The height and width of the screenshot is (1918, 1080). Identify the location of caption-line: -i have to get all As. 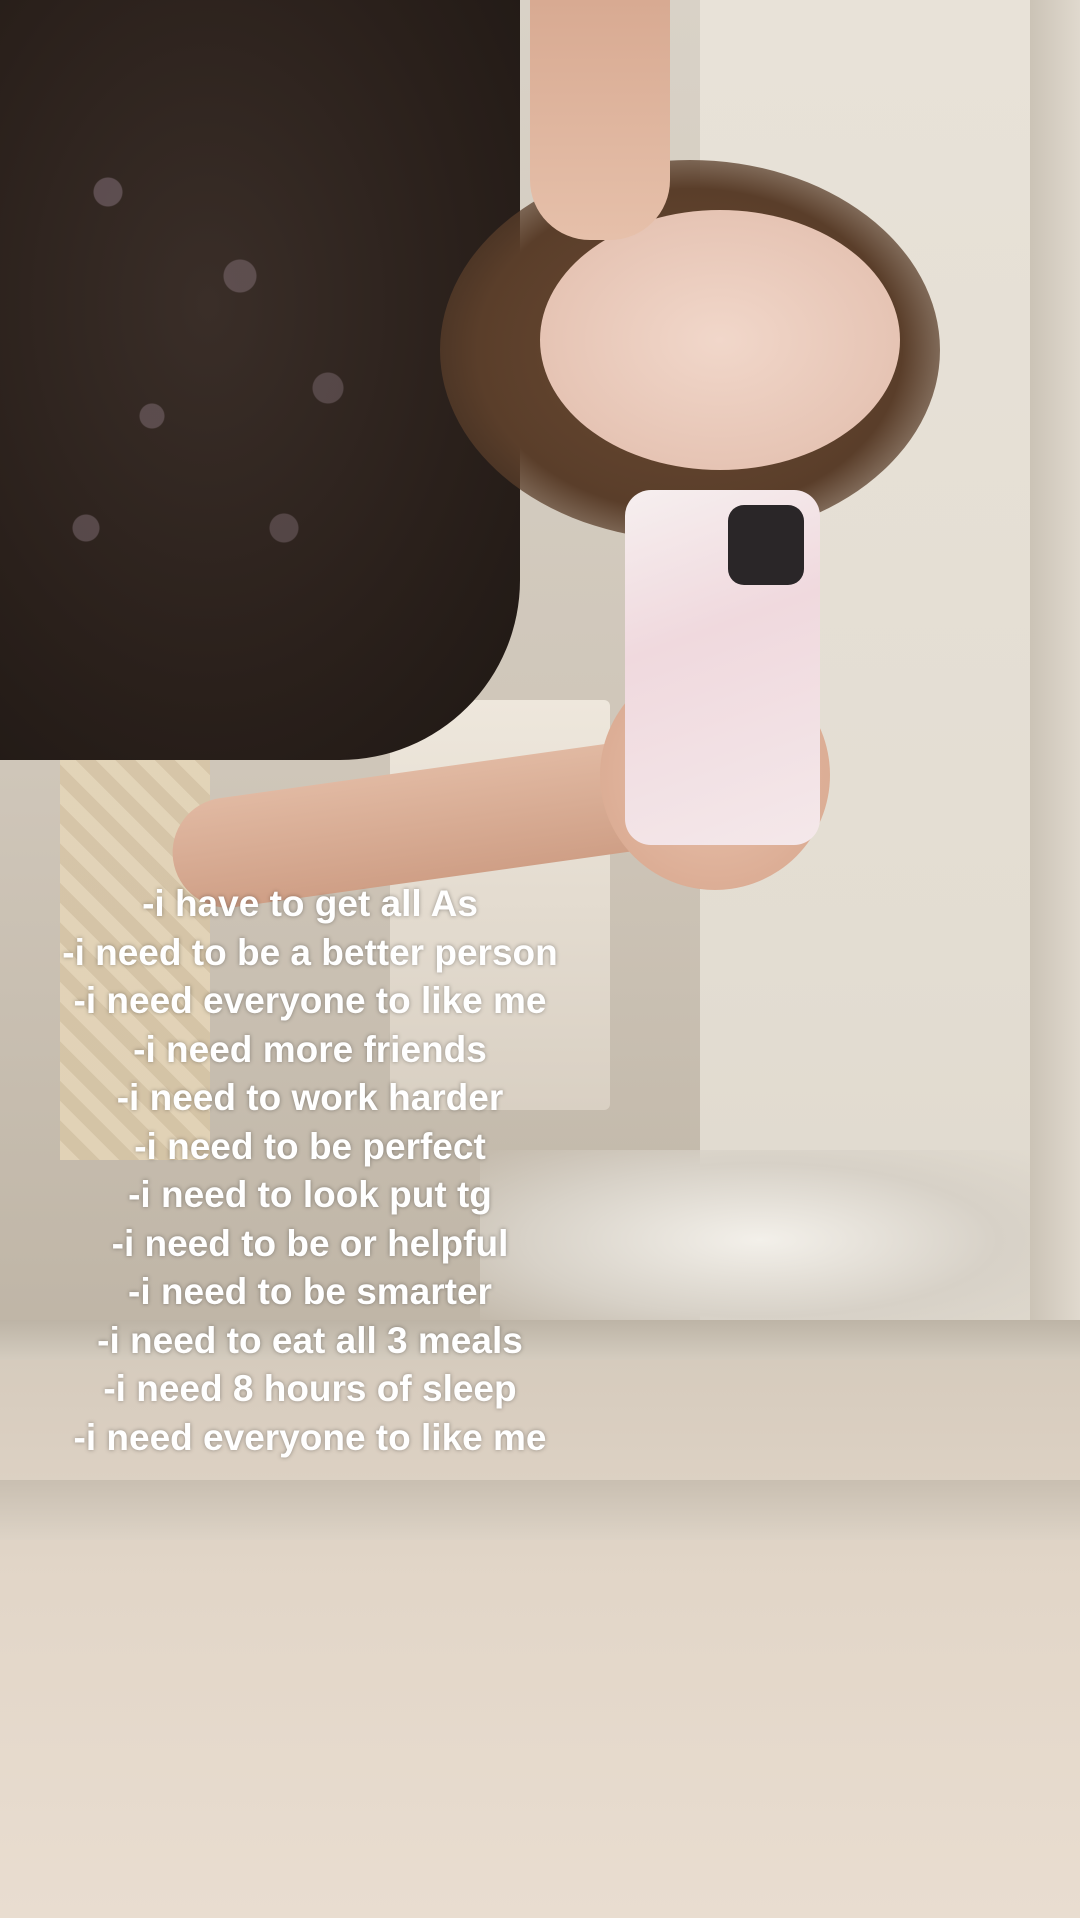
(310, 903).